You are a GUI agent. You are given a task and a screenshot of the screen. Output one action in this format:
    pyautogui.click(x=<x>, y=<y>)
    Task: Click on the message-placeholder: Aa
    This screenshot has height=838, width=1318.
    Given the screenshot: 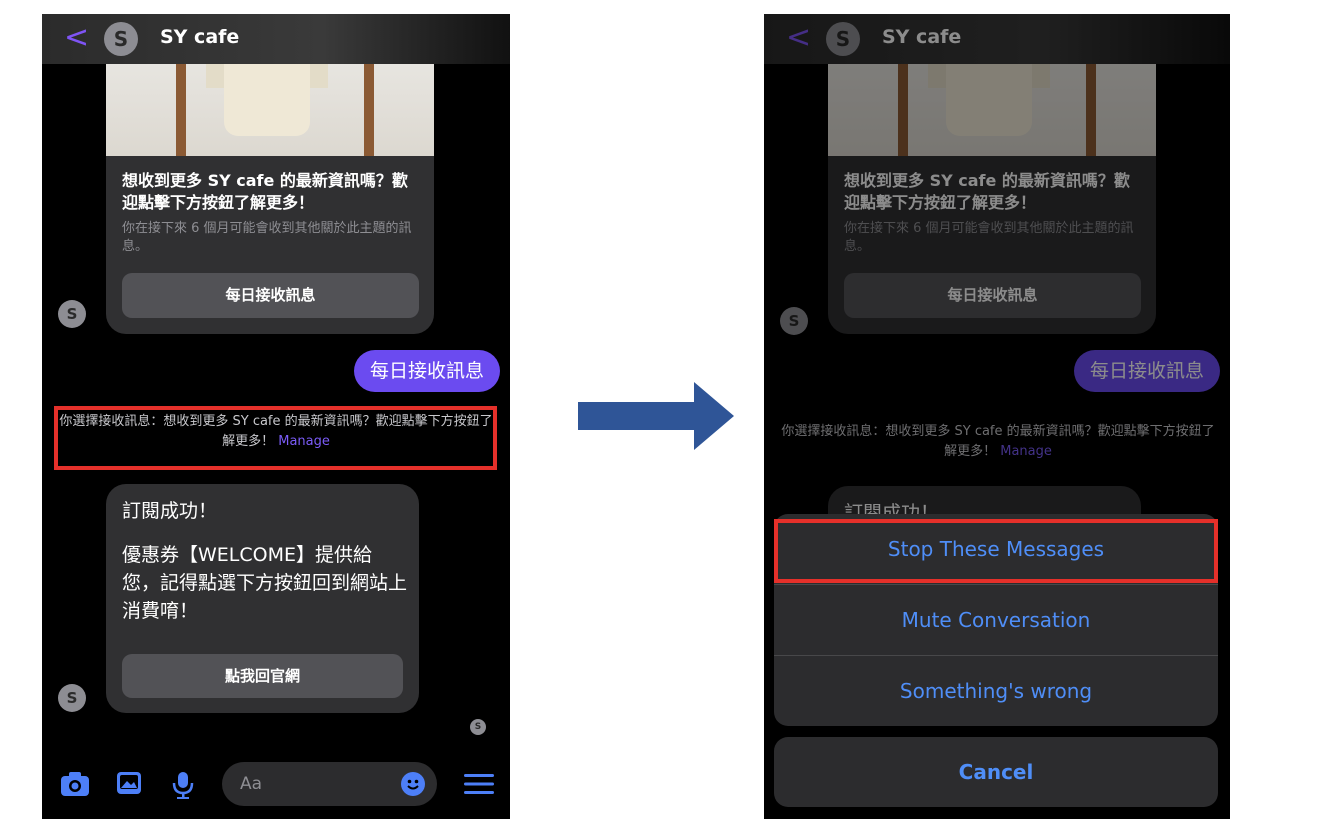 What is the action you would take?
    pyautogui.click(x=251, y=784)
    